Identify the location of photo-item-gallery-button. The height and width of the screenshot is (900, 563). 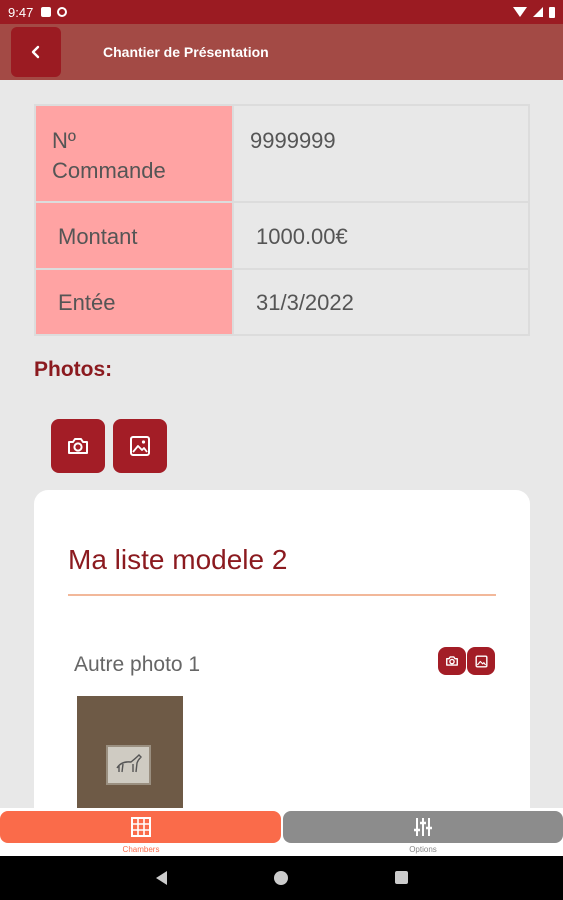
(481, 661).